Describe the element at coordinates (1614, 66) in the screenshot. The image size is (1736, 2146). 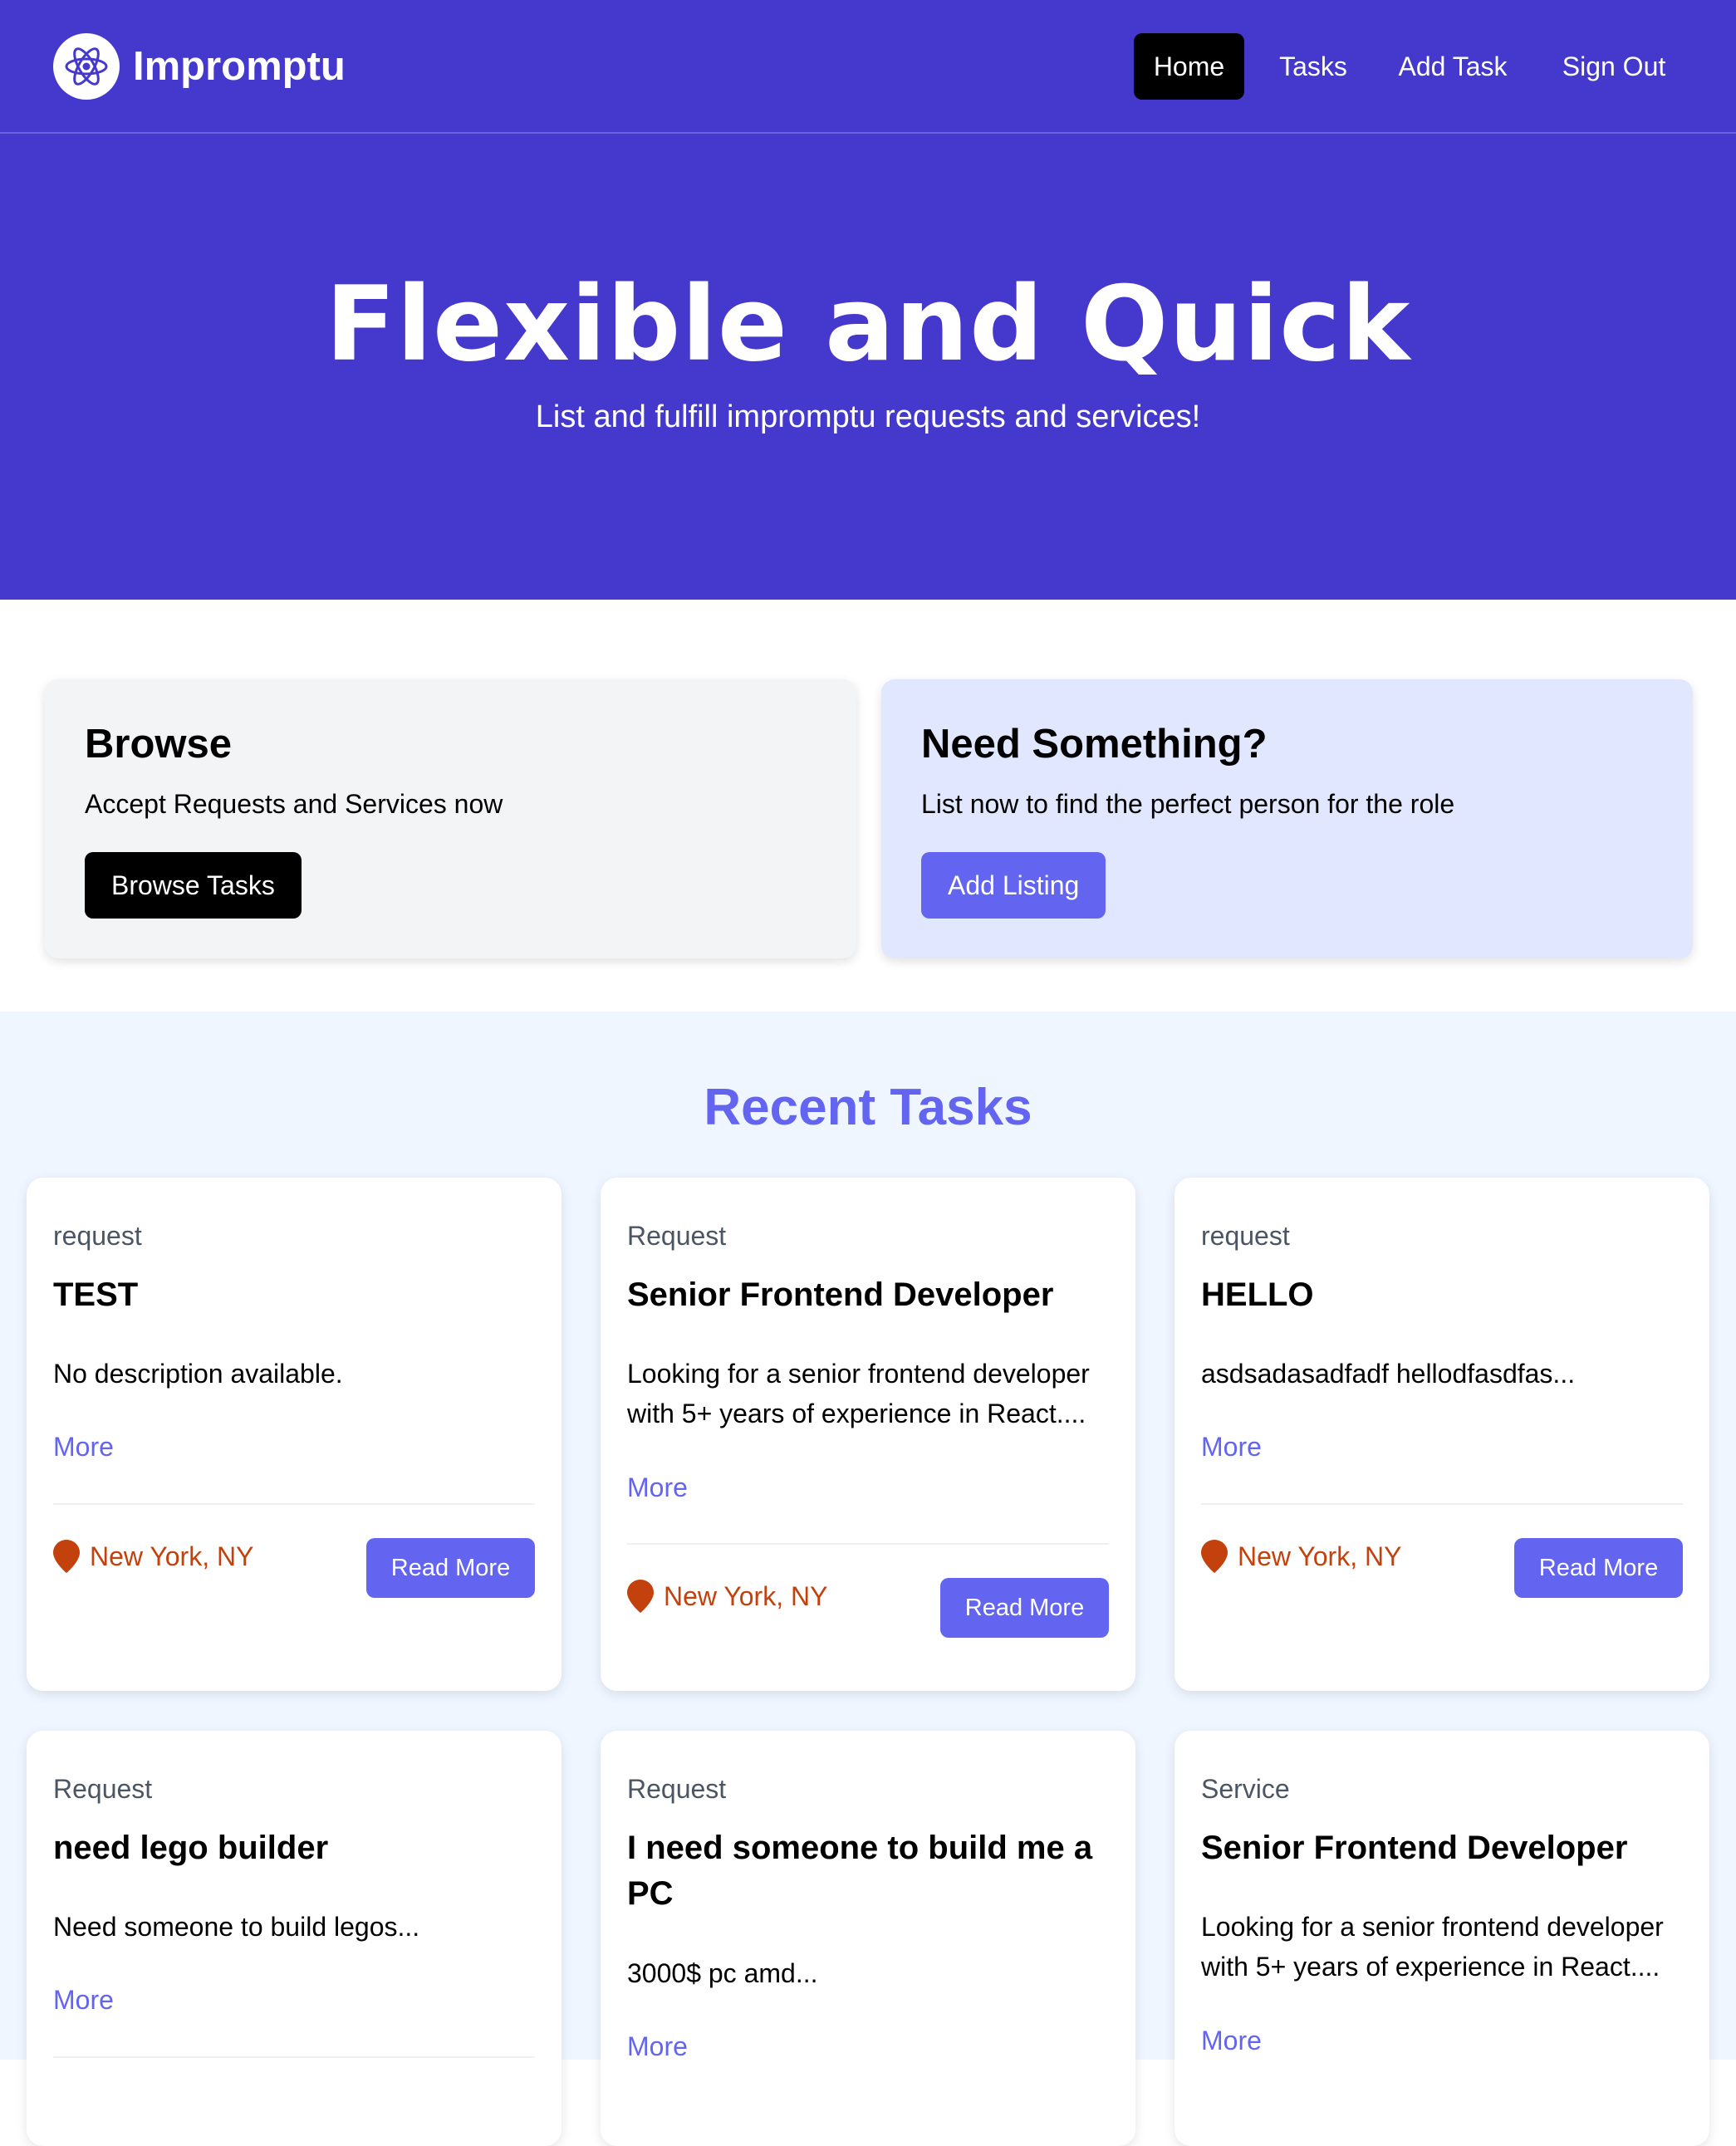
I see `nav-sign-out: Sign Out` at that location.